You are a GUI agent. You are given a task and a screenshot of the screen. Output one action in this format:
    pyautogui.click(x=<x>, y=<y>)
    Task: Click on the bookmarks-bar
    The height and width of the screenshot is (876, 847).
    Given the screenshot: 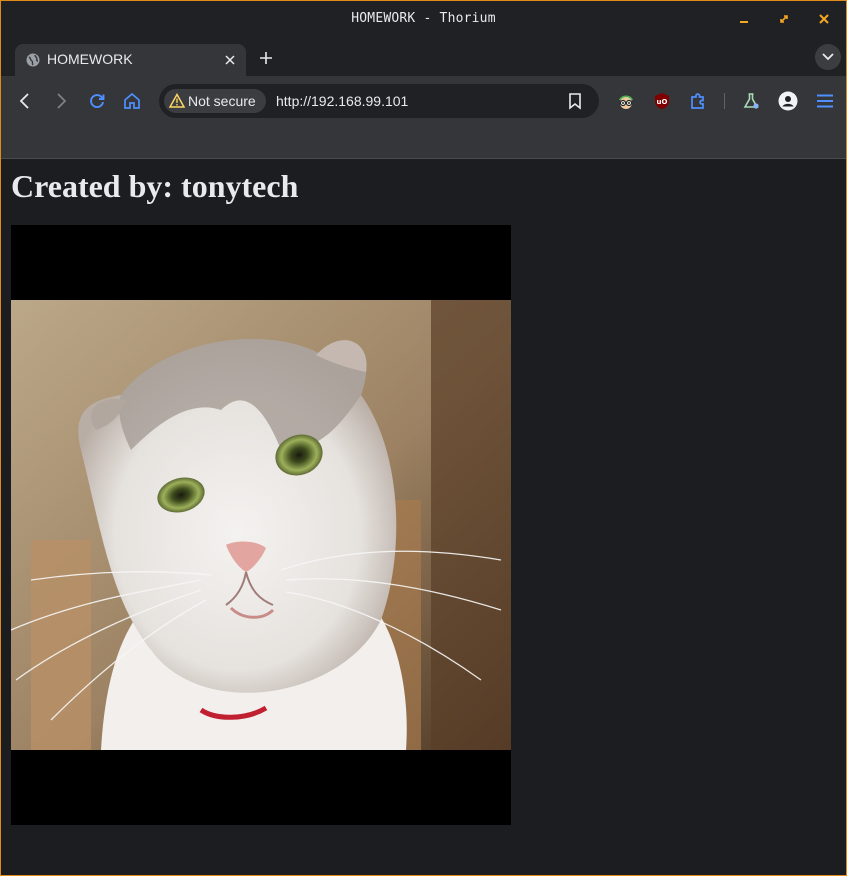 What is the action you would take?
    pyautogui.click(x=423, y=142)
    